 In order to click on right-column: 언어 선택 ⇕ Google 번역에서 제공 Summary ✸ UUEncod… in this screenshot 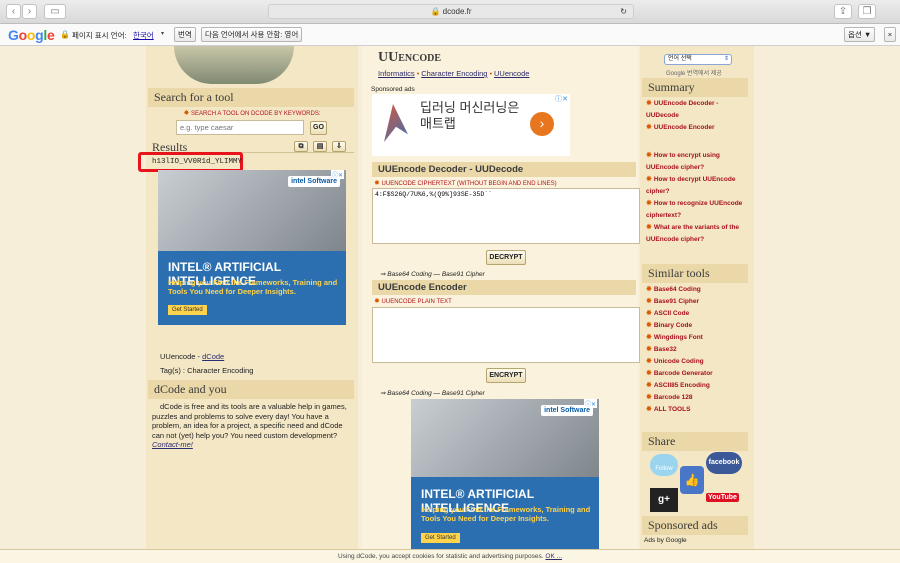, I will do `click(697, 297)`.